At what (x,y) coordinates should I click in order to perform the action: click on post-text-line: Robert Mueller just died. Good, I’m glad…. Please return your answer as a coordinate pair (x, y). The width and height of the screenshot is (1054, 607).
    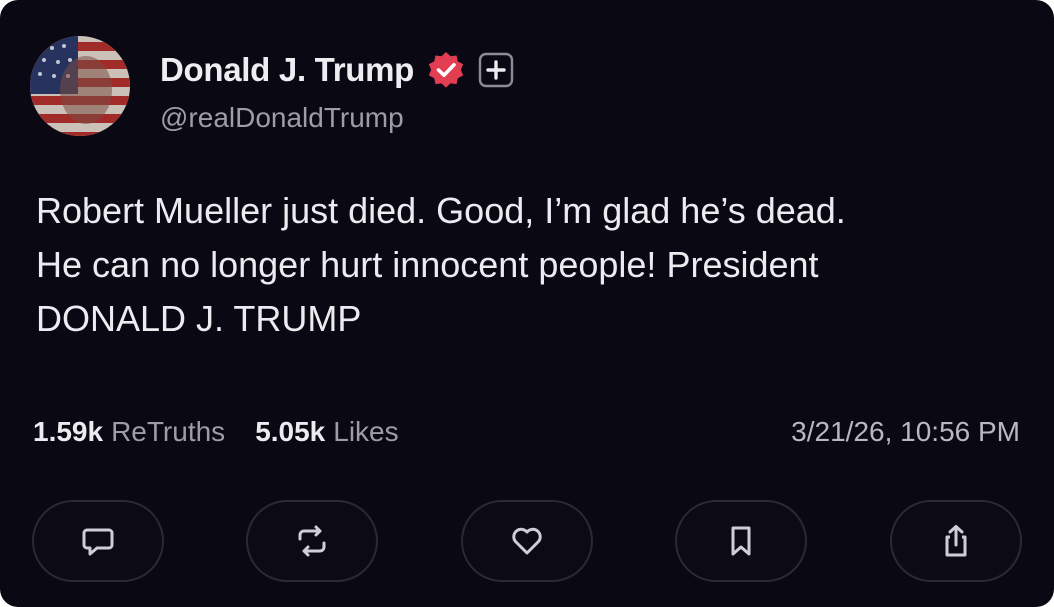
    Looking at the image, I should click on (441, 210).